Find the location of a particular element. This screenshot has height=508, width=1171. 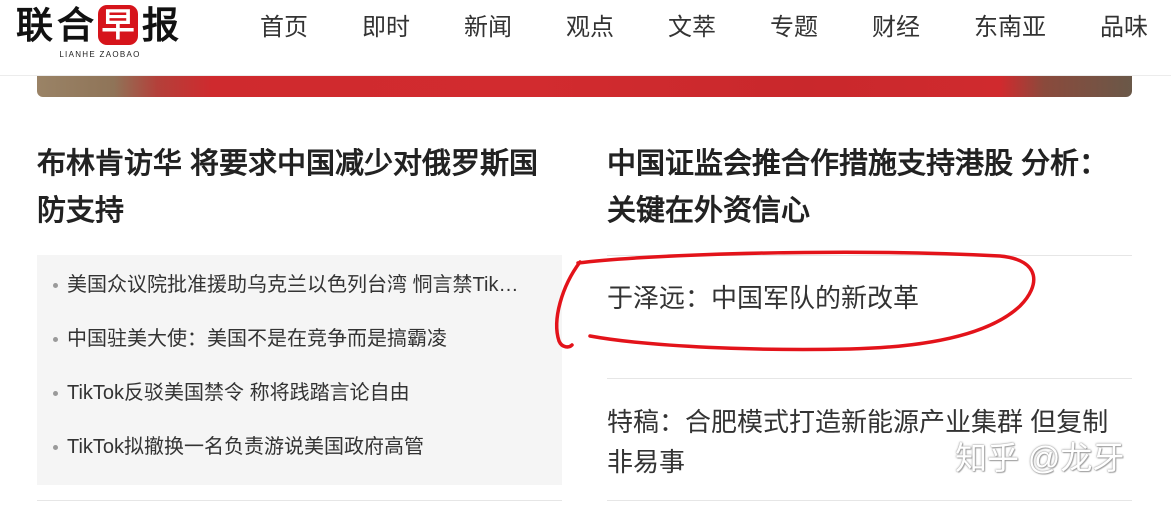

logo-wordmark: 联 合 早 报 is located at coordinates (97, 25).